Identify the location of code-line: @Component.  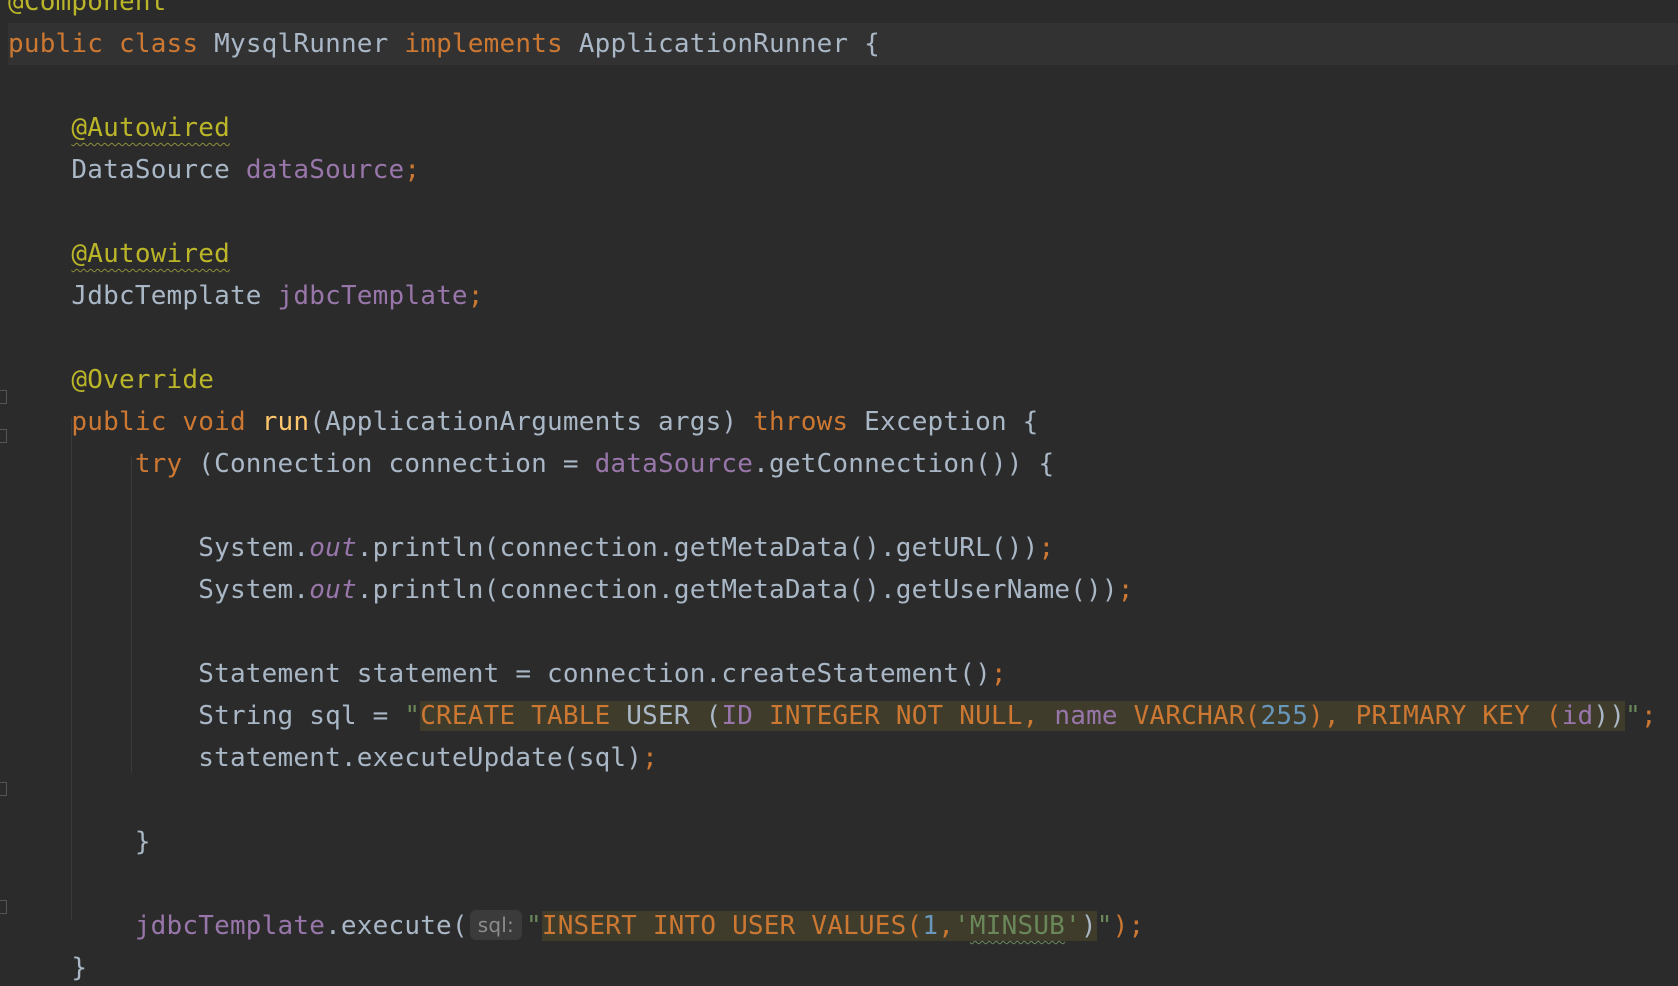
(843, 11).